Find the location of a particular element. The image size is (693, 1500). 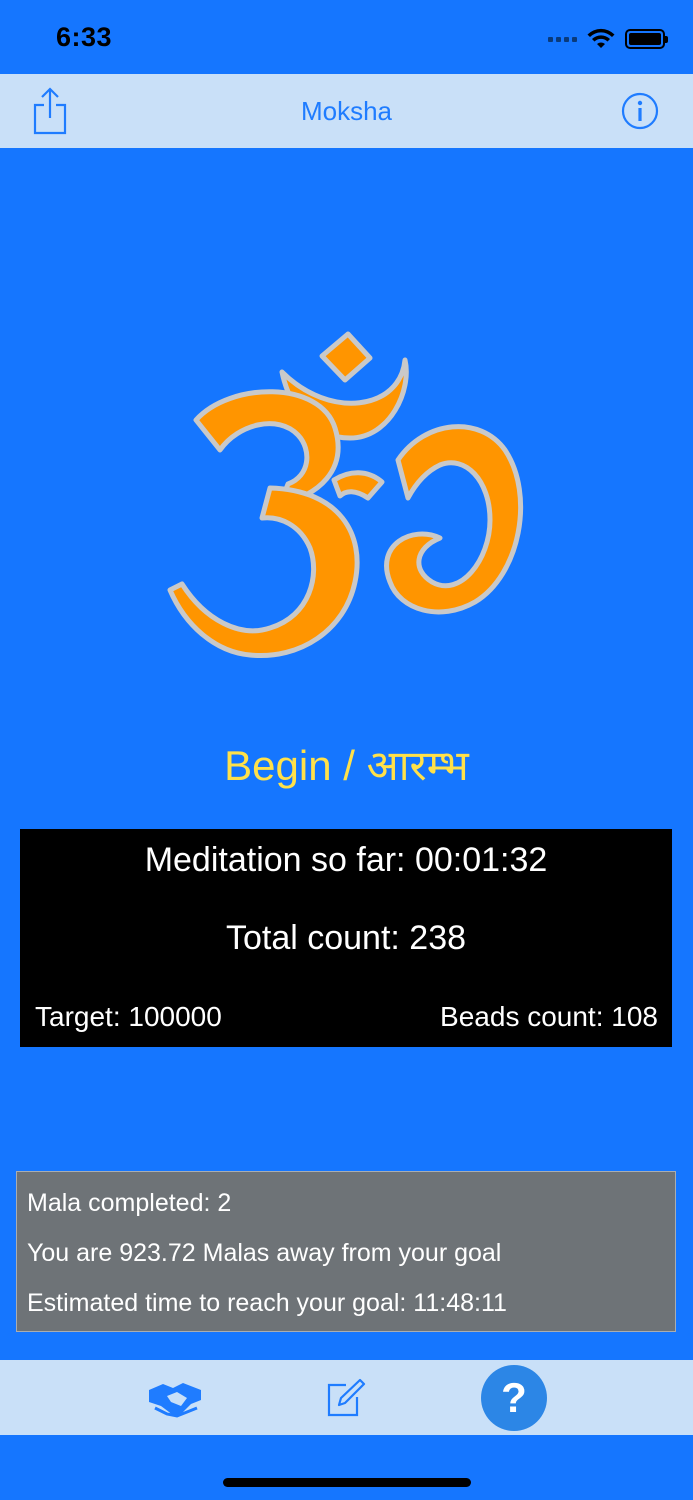

nav-title: Moksha is located at coordinates (346, 111).